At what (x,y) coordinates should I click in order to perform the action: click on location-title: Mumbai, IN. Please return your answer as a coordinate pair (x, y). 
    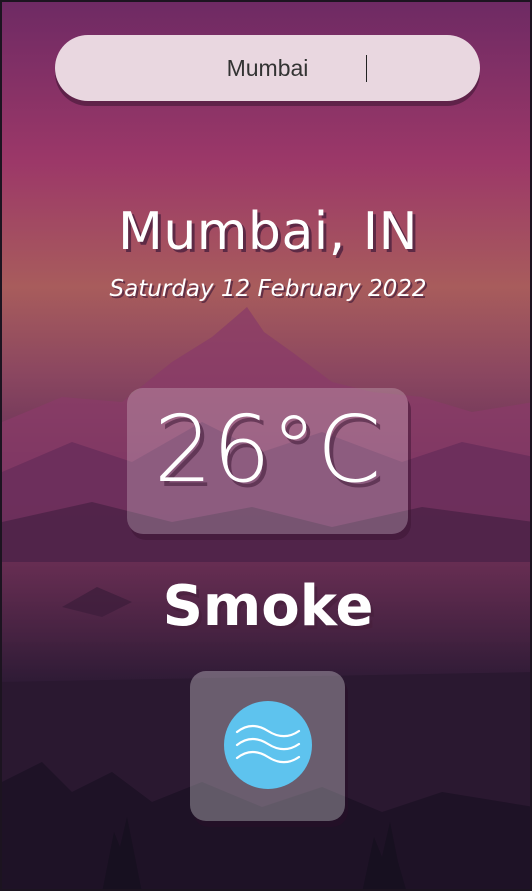
    Looking at the image, I should click on (268, 232).